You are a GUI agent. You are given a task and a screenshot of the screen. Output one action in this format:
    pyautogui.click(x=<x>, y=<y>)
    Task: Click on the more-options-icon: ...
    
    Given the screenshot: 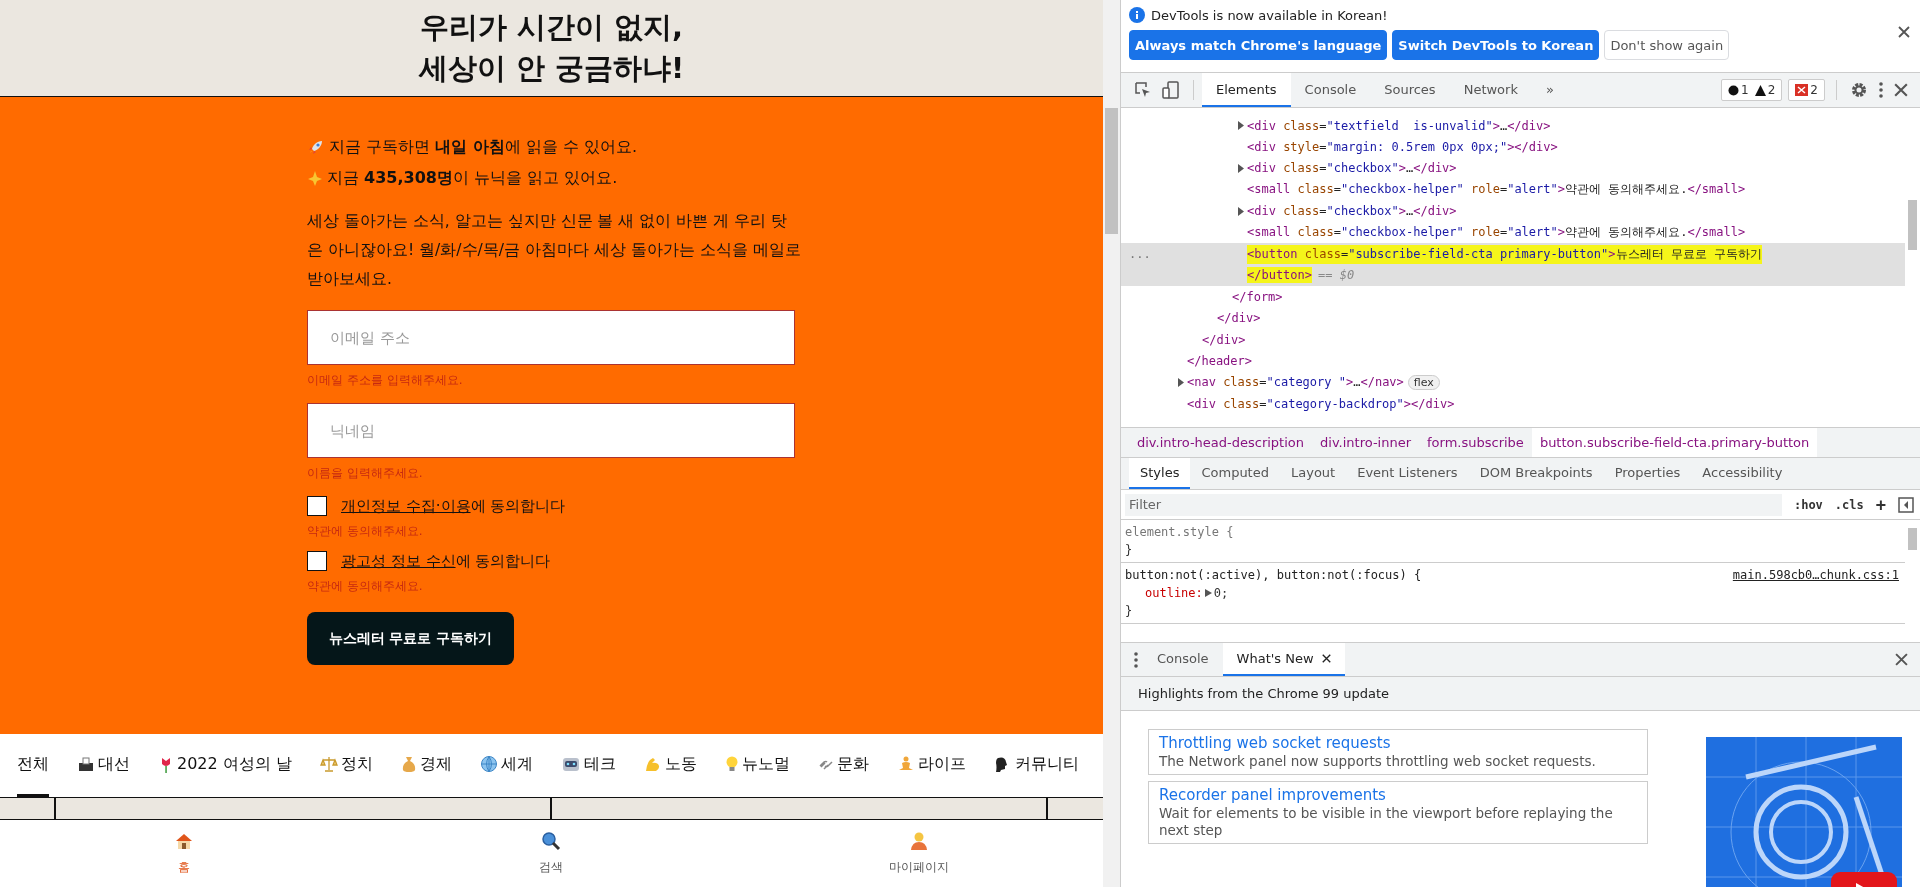 What is the action you would take?
    pyautogui.click(x=1140, y=254)
    